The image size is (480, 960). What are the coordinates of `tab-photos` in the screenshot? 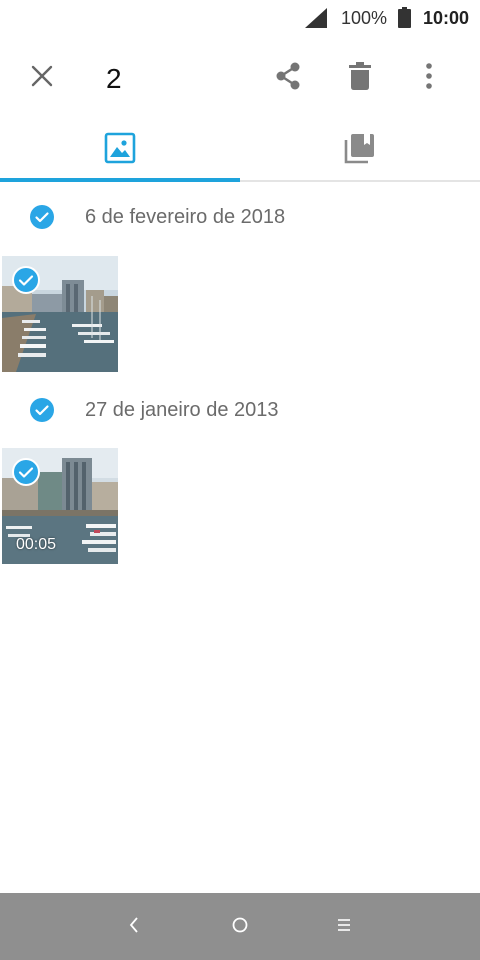 It's located at (120, 150).